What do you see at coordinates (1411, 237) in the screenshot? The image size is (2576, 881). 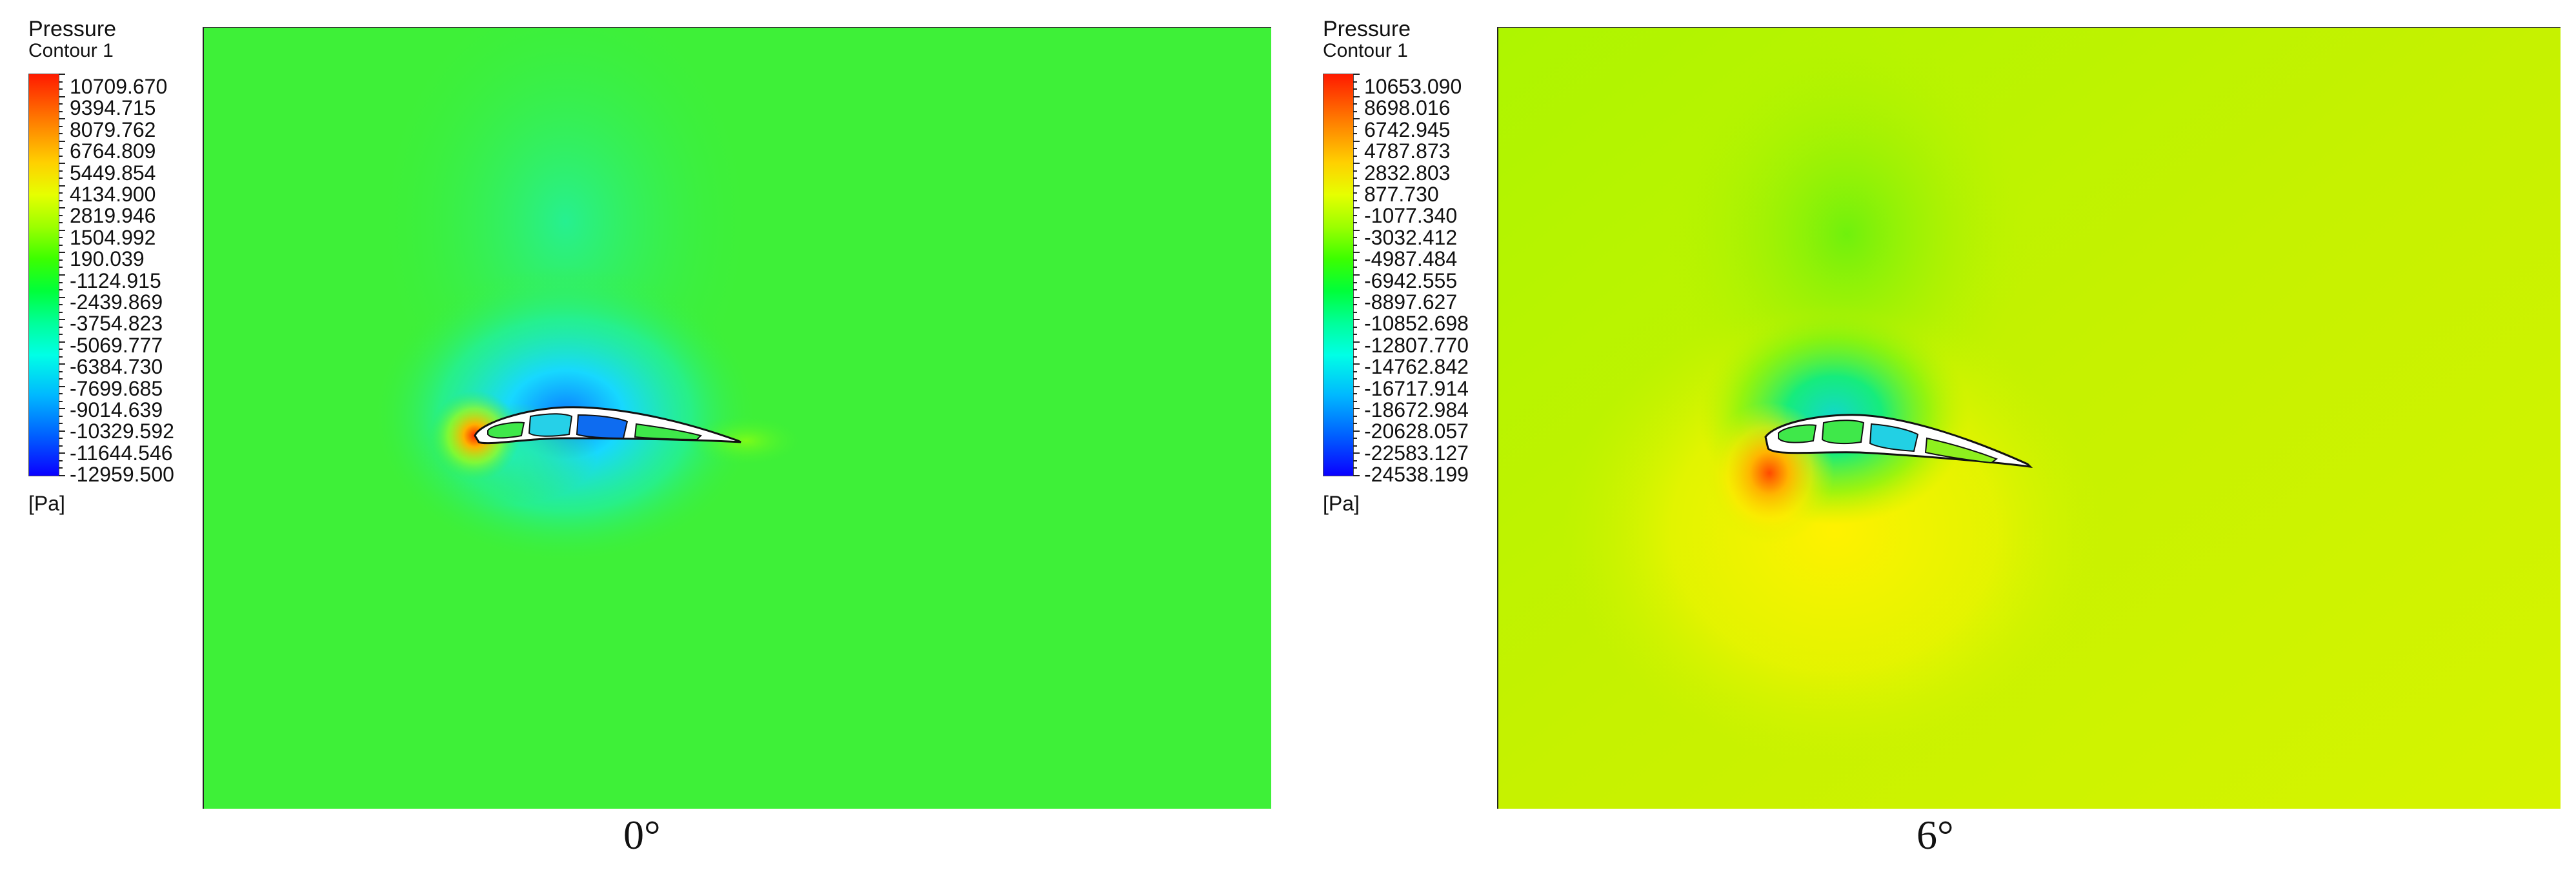 I see `legend-value: -3032.412` at bounding box center [1411, 237].